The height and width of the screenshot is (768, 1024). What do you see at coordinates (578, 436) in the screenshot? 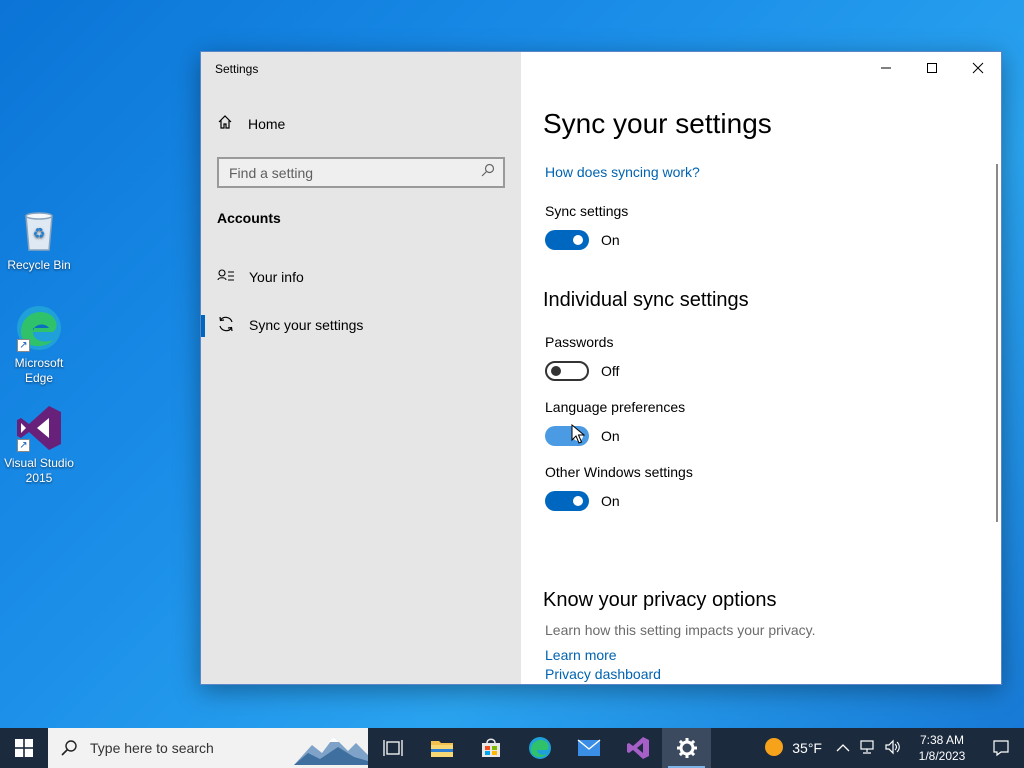
I see `mouse-cursor-icon` at bounding box center [578, 436].